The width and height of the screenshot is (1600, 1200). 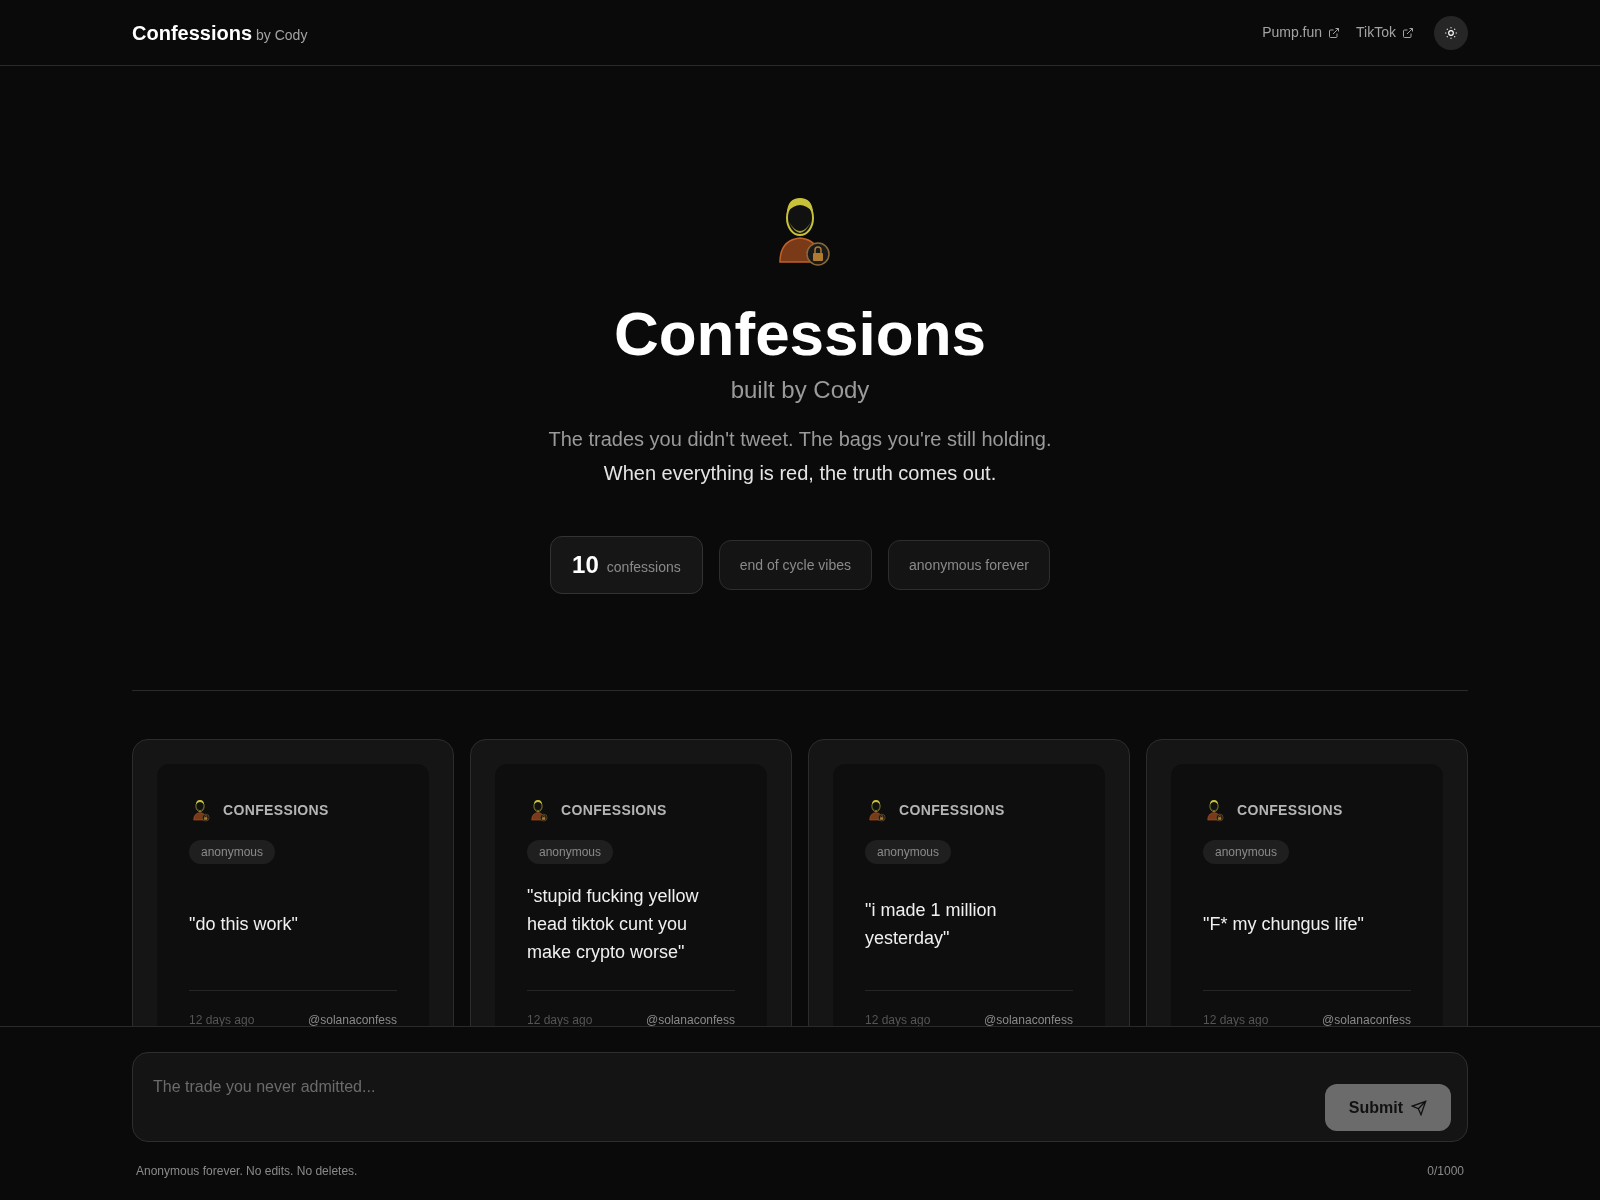 What do you see at coordinates (643, 567) in the screenshot?
I see `stat-label: confessions` at bounding box center [643, 567].